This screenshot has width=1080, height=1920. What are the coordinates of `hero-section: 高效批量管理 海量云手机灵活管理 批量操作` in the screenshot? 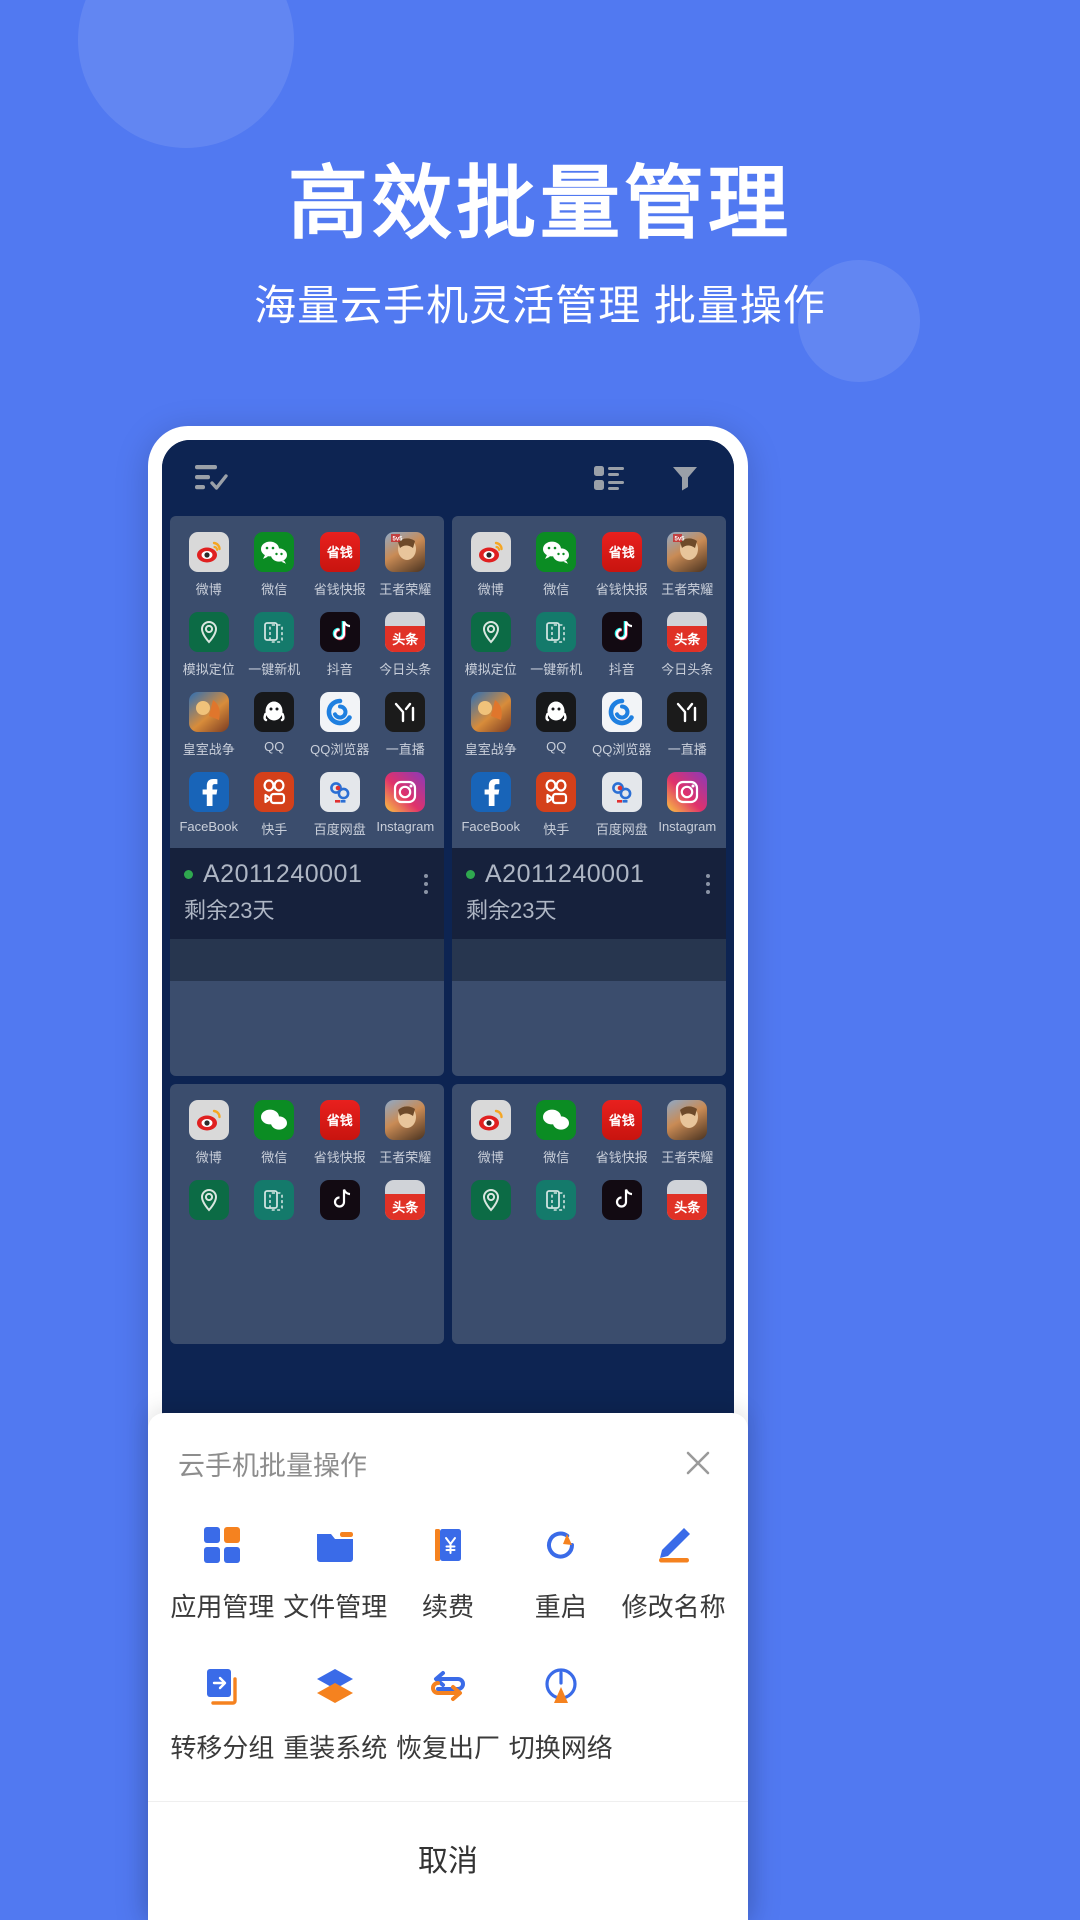 It's located at (540, 246).